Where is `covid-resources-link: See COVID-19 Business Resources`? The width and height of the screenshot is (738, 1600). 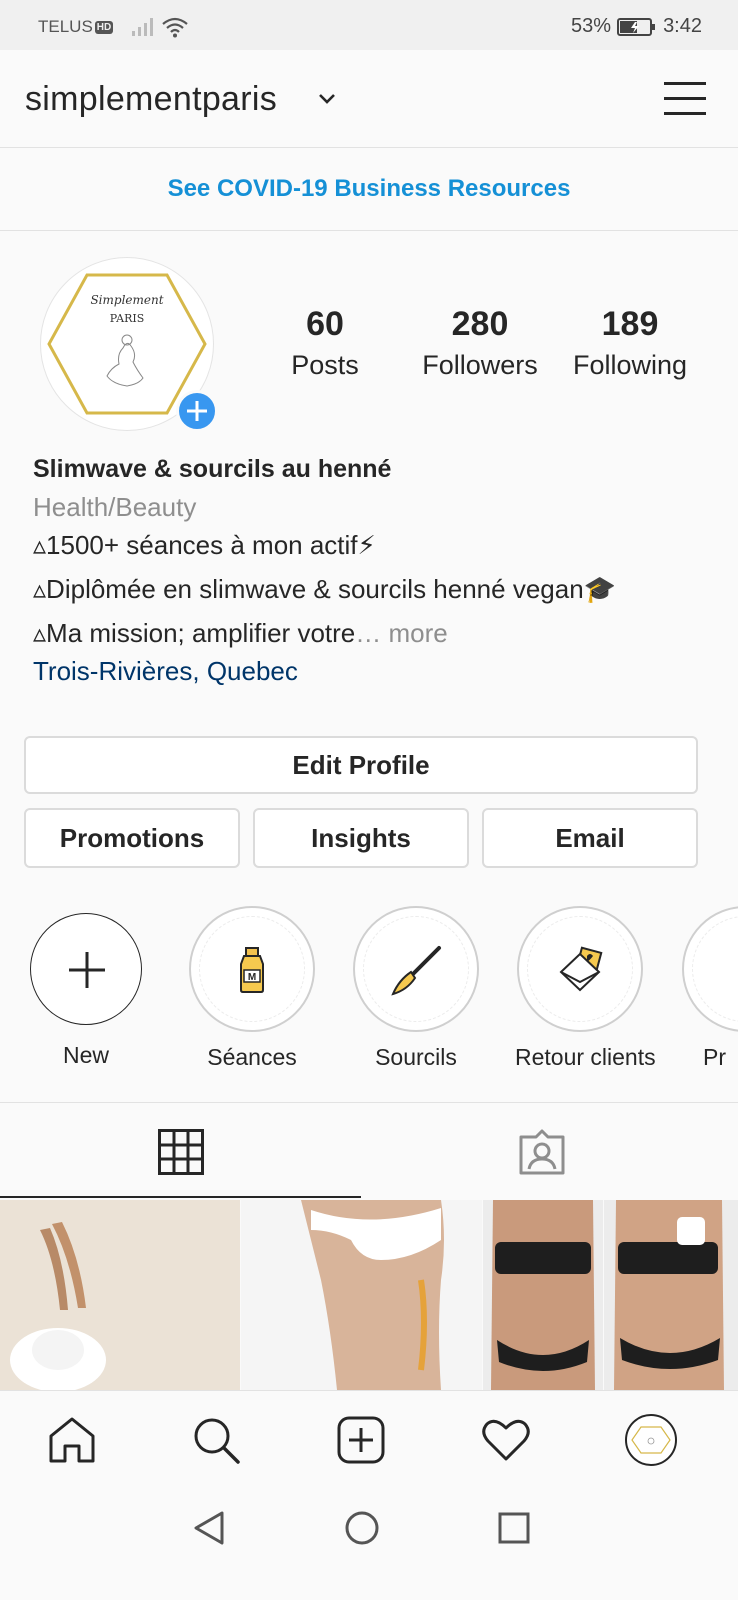
covid-resources-link: See COVID-19 Business Resources is located at coordinates (369, 189).